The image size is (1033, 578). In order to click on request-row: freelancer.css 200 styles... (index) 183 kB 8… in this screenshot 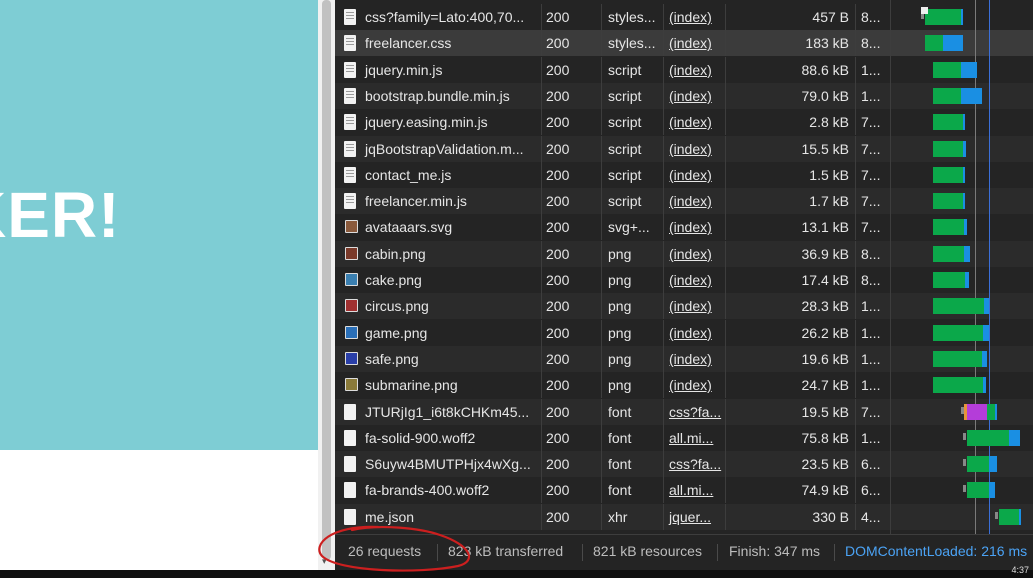, I will do `click(612, 43)`.